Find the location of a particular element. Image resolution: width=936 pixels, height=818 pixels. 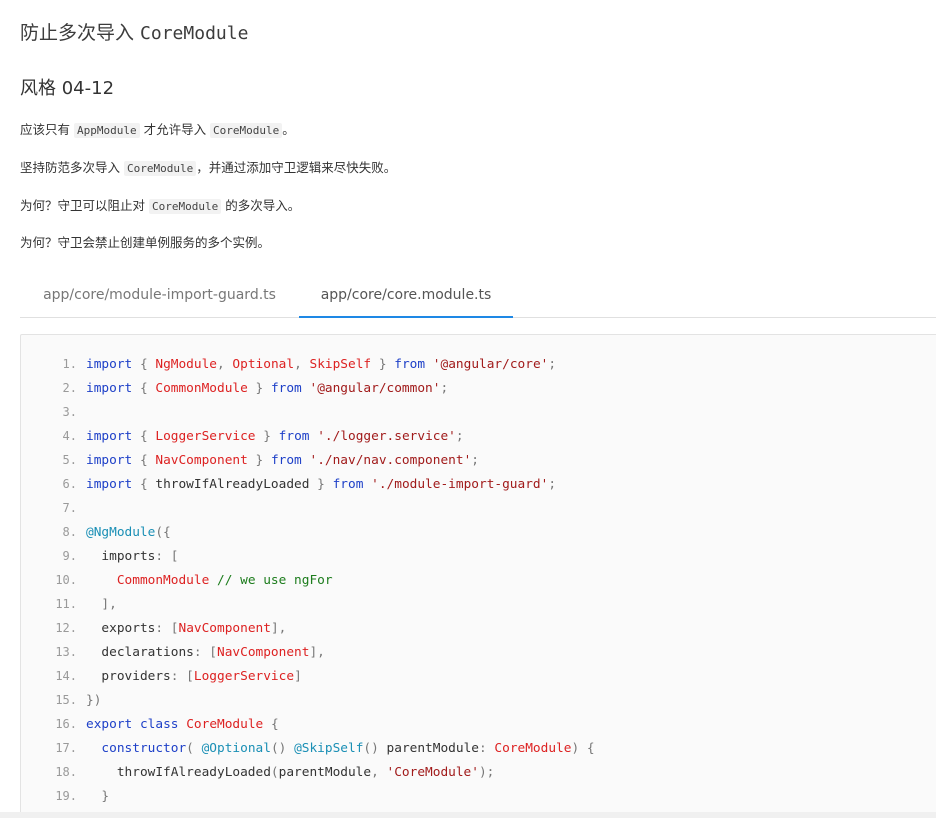

code-line: 9. imports: [ is located at coordinates (100, 556).